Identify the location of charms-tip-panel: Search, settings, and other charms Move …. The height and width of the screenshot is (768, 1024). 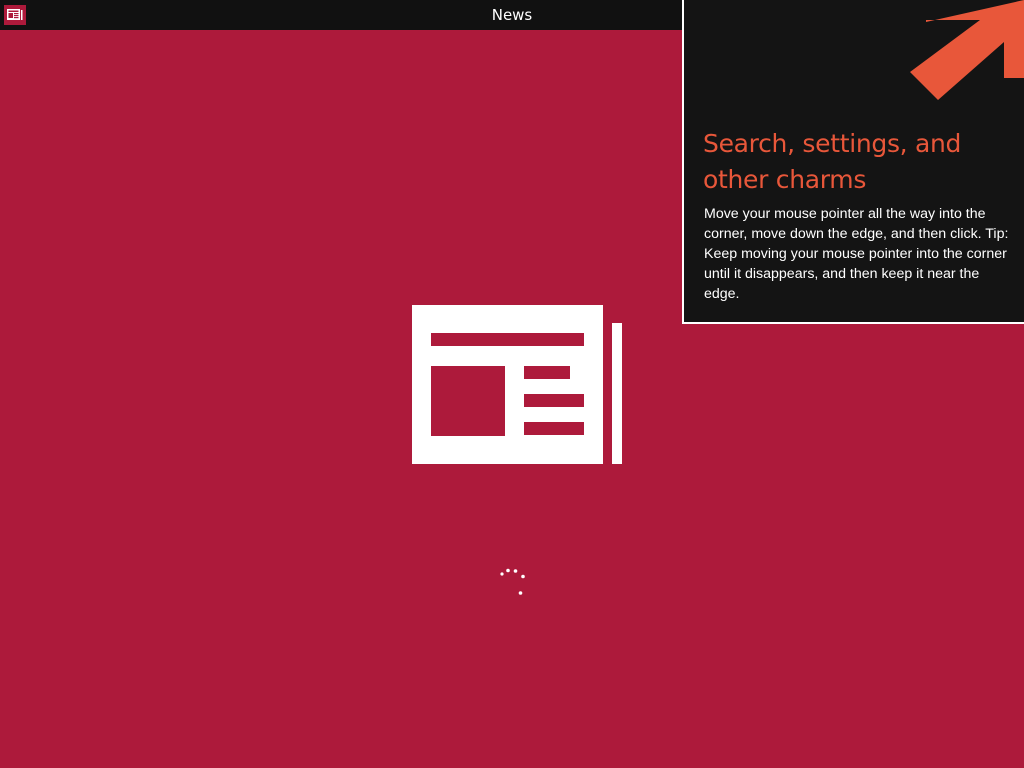
(853, 162).